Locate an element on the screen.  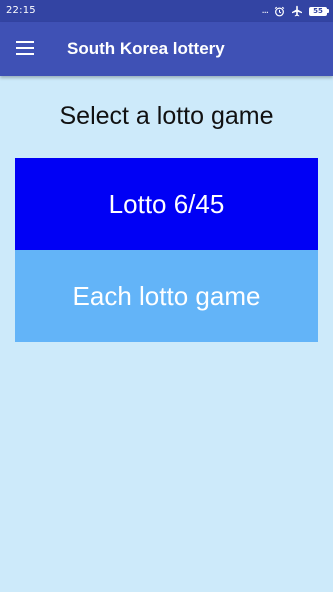
app-bar: South Korea lottery is located at coordinates (166, 49).